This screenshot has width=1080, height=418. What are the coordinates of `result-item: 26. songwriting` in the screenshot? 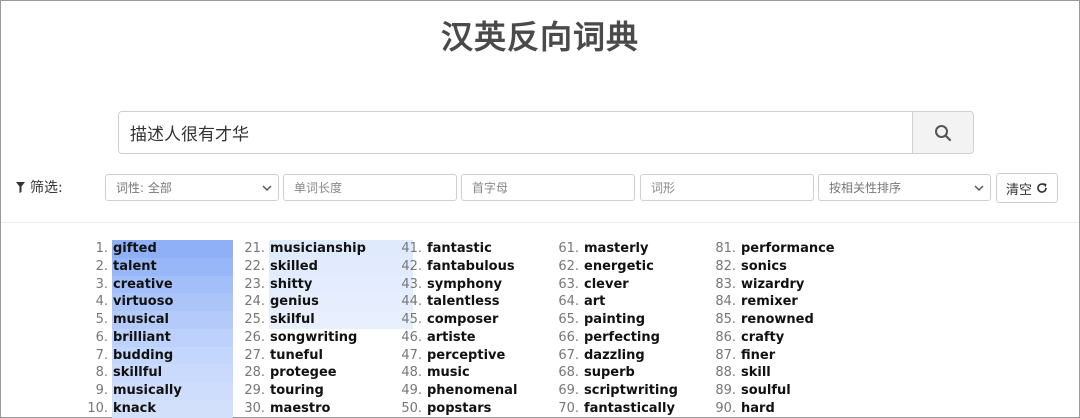 It's located at (302, 338).